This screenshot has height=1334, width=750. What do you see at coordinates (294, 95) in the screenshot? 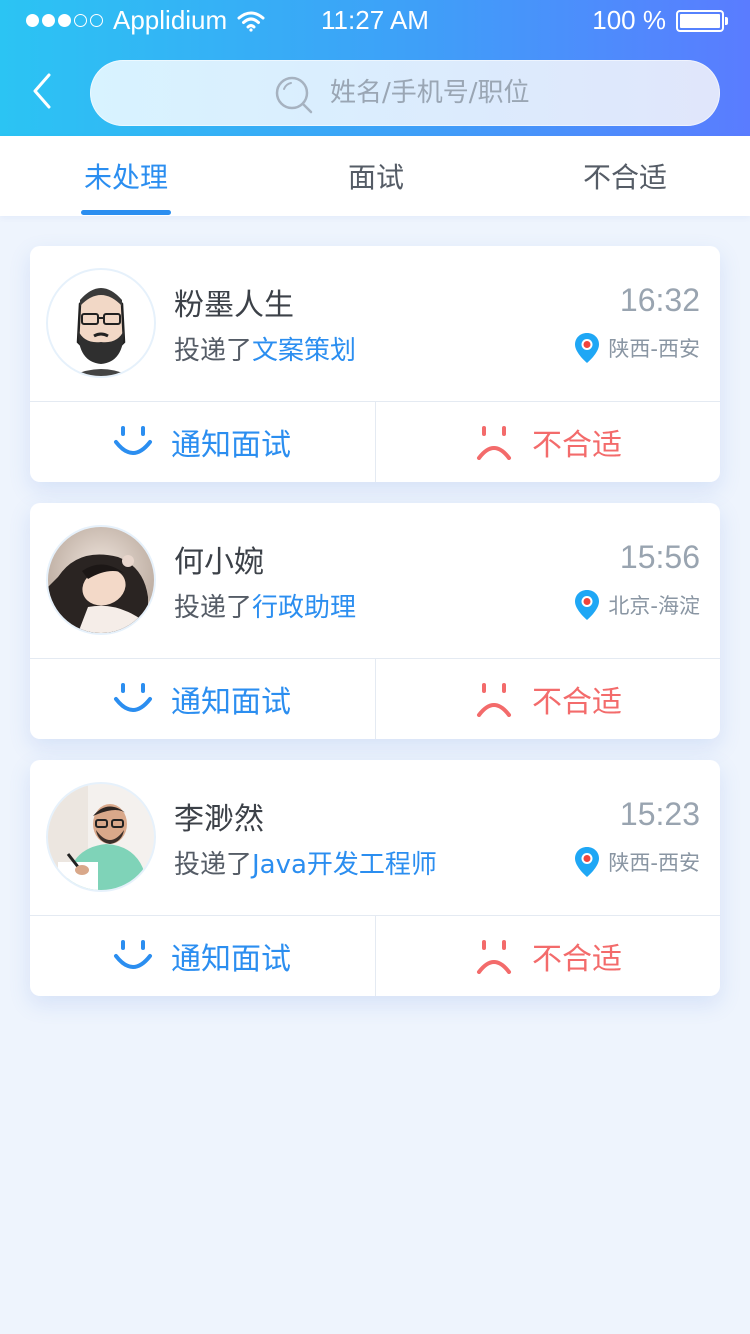
I see `search-icon` at bounding box center [294, 95].